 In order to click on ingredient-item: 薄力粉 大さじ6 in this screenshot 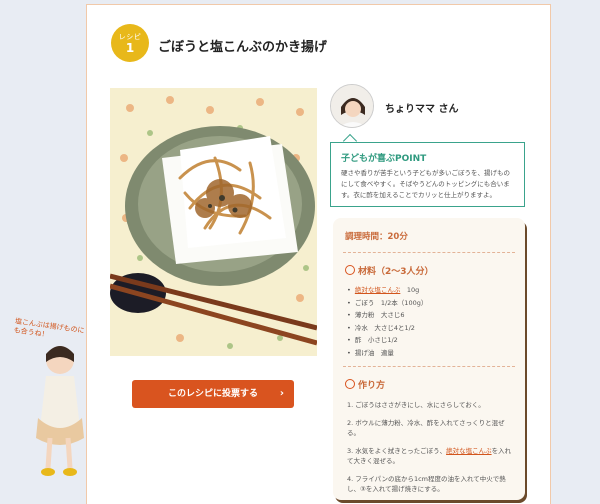, I will do `click(387, 315)`.